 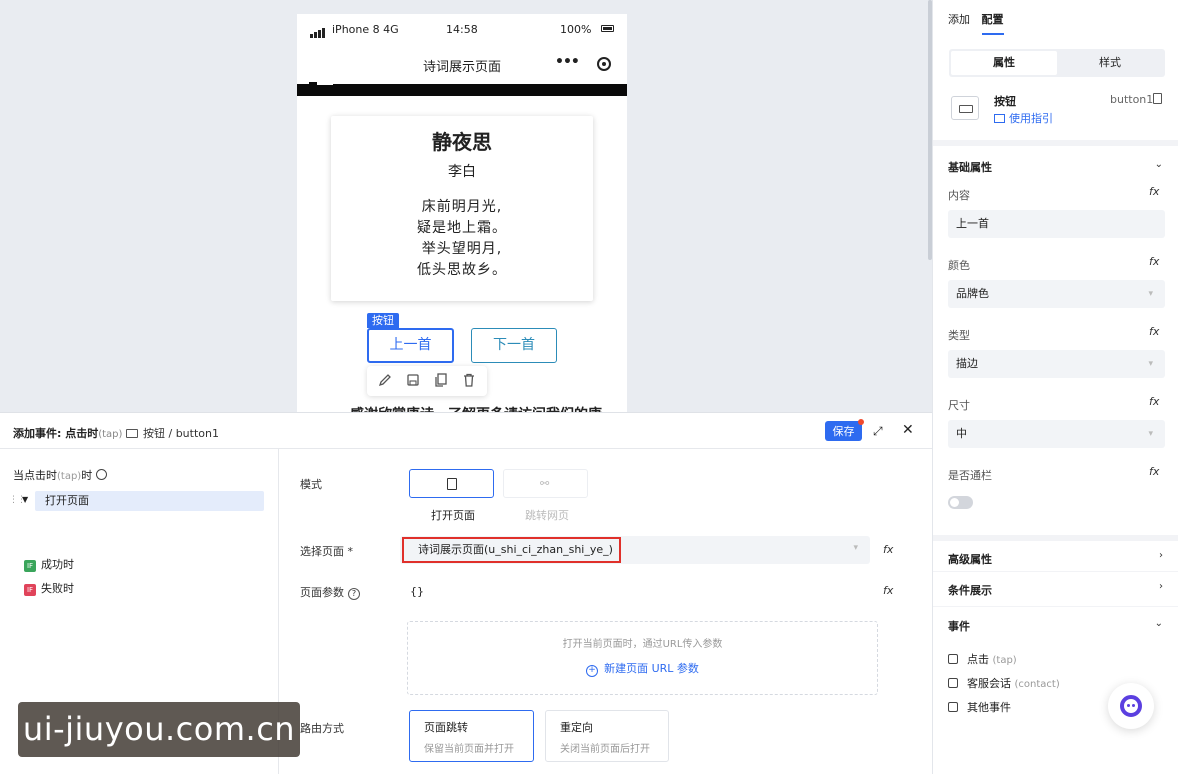 I want to click on panel-tabs: 添加 配置, so click(x=980, y=23).